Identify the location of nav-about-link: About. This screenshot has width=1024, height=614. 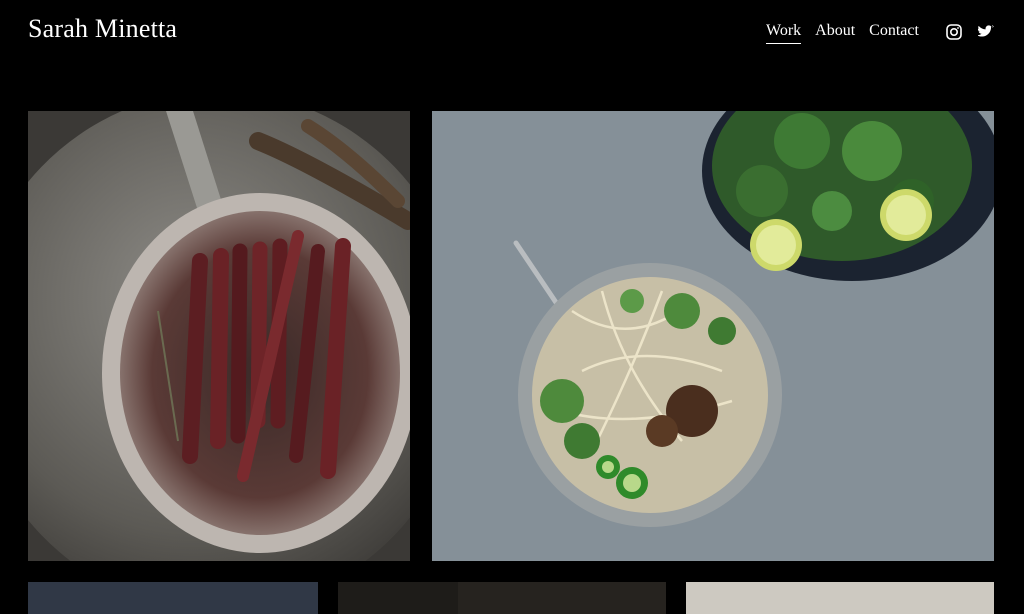
(835, 33).